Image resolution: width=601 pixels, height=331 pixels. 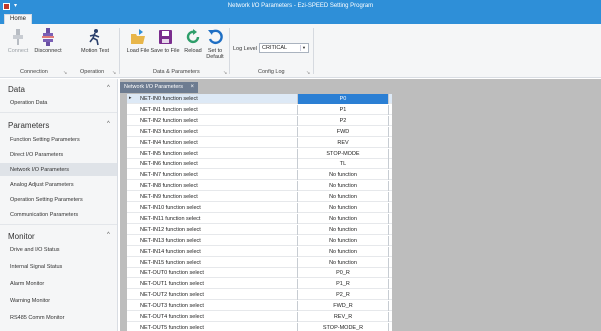 I want to click on parameter-name: NET-IN1 function select, so click(x=169, y=109).